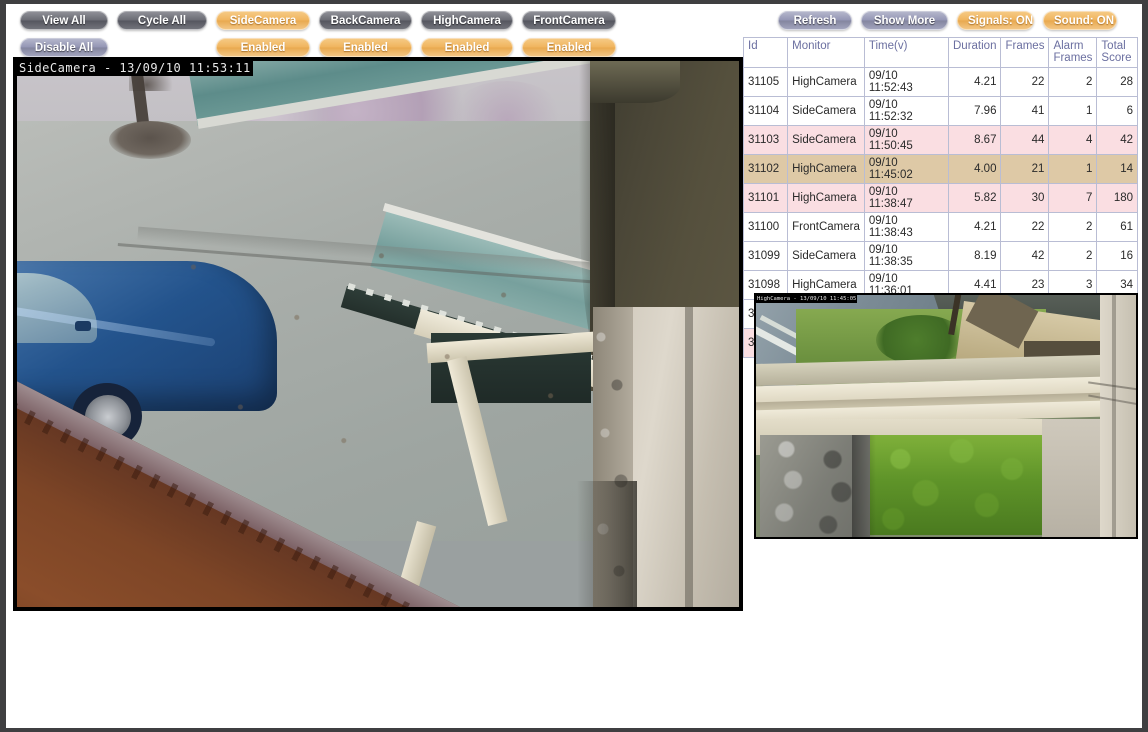 The height and width of the screenshot is (732, 1148). What do you see at coordinates (958, 485) in the screenshot?
I see `thumb-scene-hedge-texture` at bounding box center [958, 485].